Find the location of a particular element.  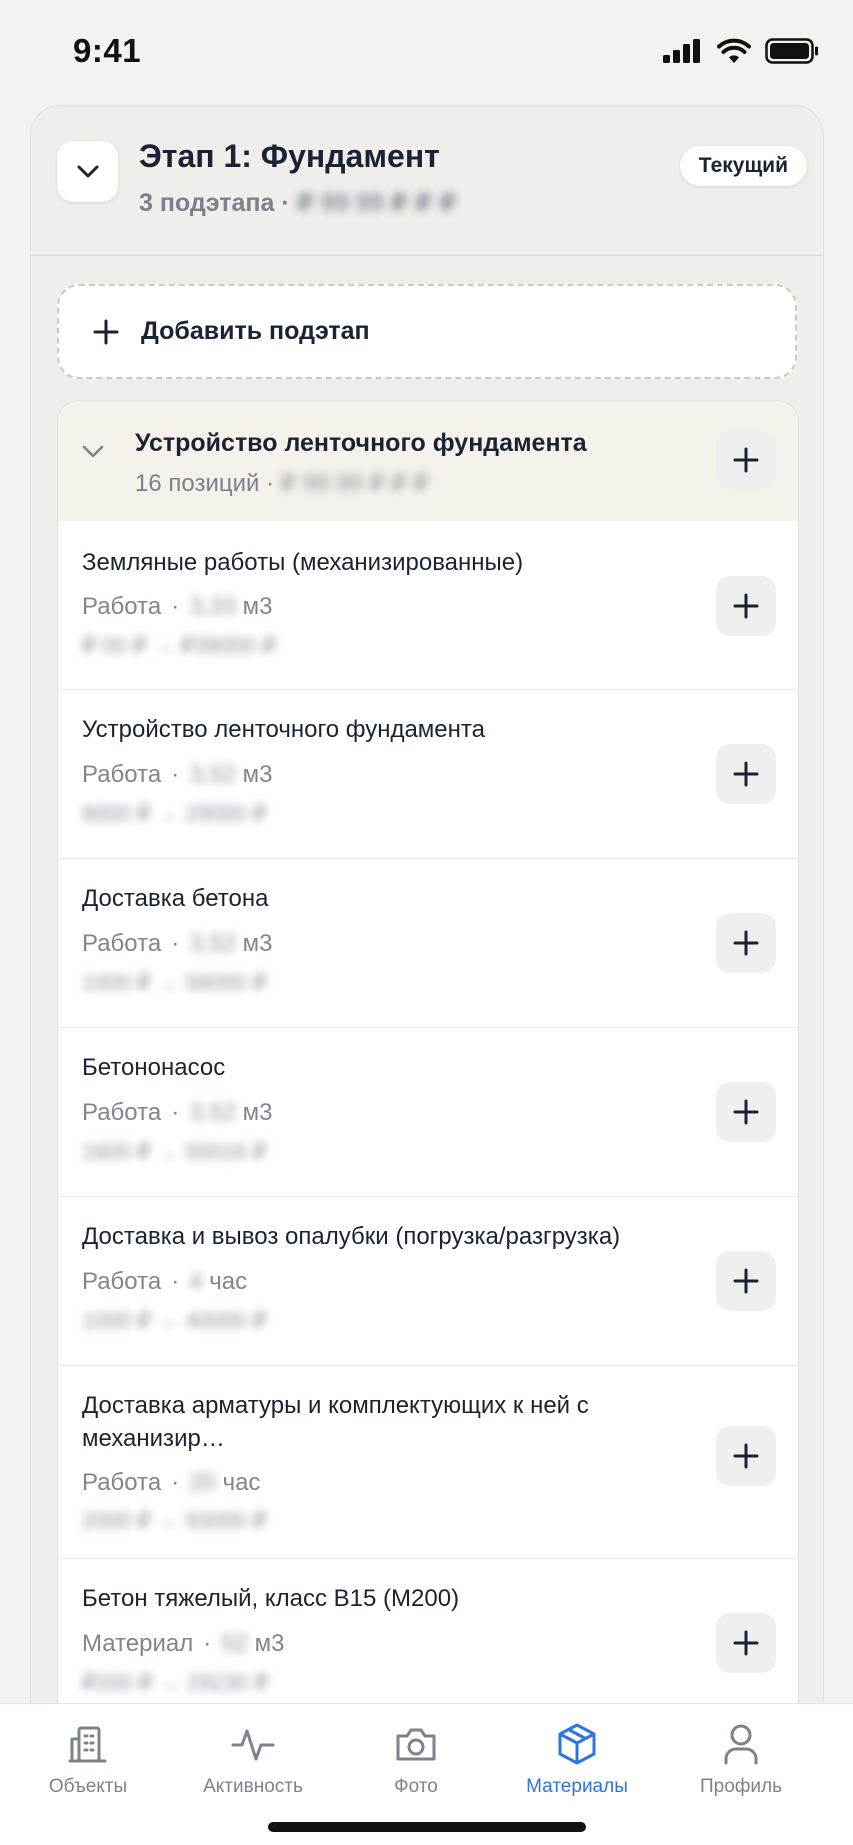

item-price: 1600 ₽ → 50016 ₽ is located at coordinates (174, 1151).